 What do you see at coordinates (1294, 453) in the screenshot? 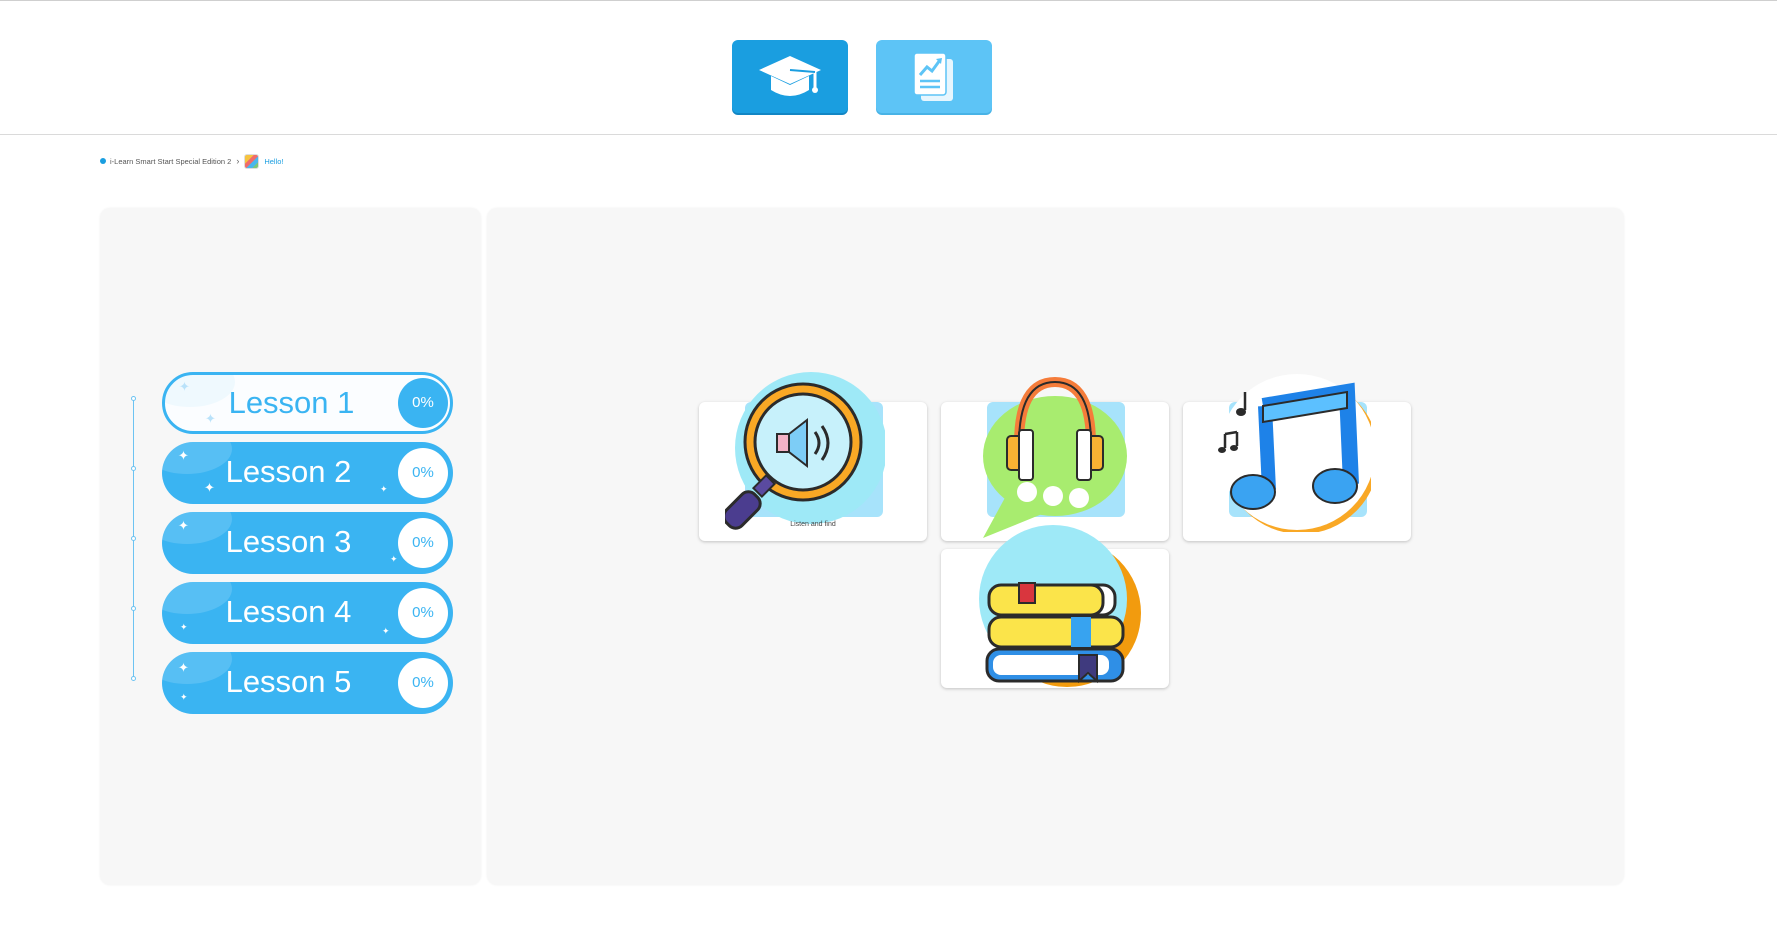
I see `music-note-icon` at bounding box center [1294, 453].